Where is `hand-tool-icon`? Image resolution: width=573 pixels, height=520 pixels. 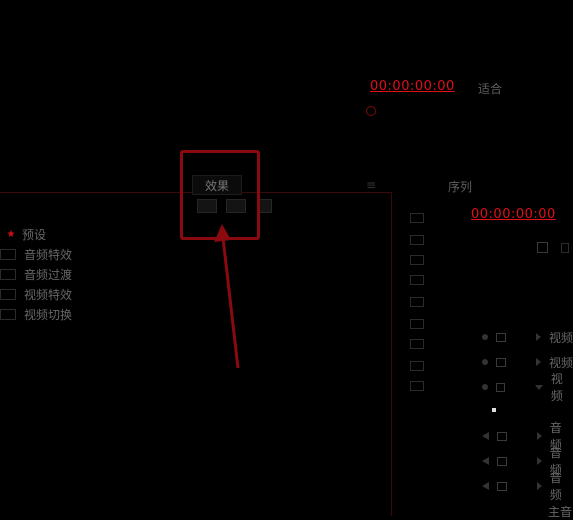
hand-tool-icon is located at coordinates (417, 366).